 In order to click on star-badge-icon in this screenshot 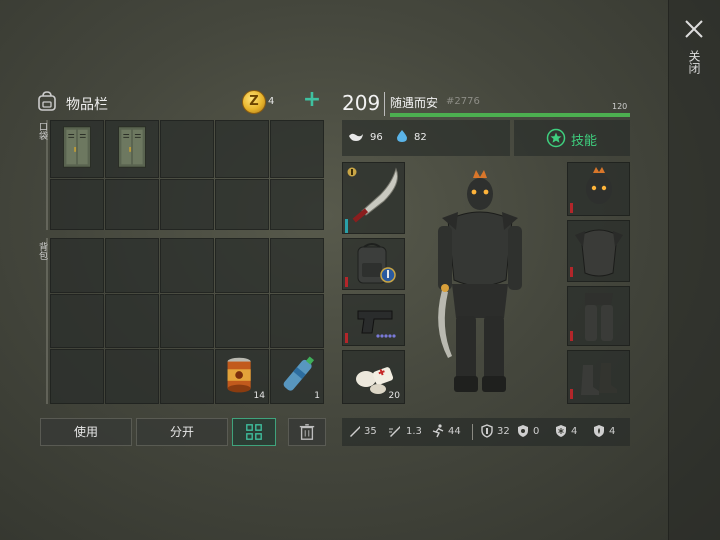, I will do `click(556, 138)`.